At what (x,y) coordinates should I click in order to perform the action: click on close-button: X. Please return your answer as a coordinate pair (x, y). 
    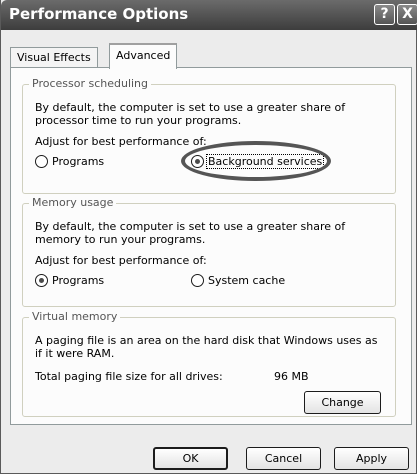
    Looking at the image, I should click on (407, 14).